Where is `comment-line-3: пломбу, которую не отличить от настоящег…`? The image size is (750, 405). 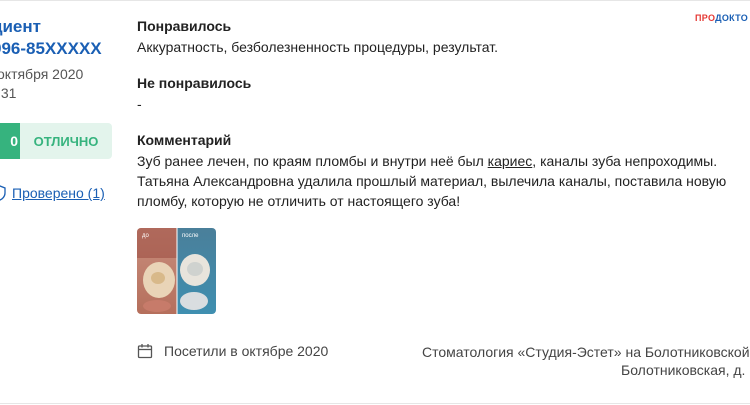
comment-line-3: пломбу, которую не отличить от настоящег… is located at coordinates (299, 201).